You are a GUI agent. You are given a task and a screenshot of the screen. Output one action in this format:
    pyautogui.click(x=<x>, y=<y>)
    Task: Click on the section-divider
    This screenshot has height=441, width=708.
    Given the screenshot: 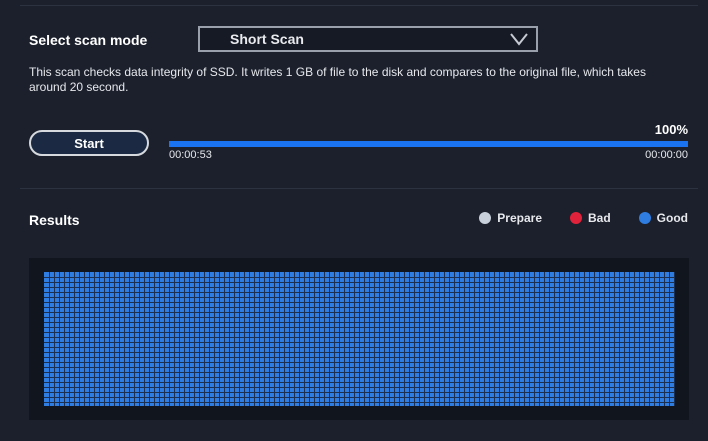 What is the action you would take?
    pyautogui.click(x=359, y=188)
    